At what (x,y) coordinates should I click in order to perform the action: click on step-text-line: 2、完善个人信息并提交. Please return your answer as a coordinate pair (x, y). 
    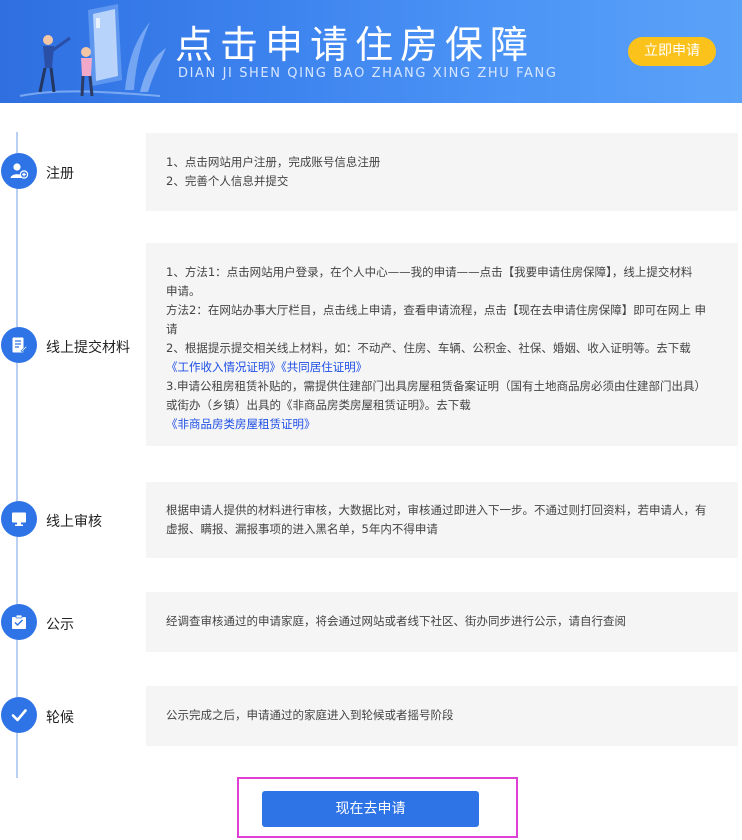
    Looking at the image, I should click on (227, 181).